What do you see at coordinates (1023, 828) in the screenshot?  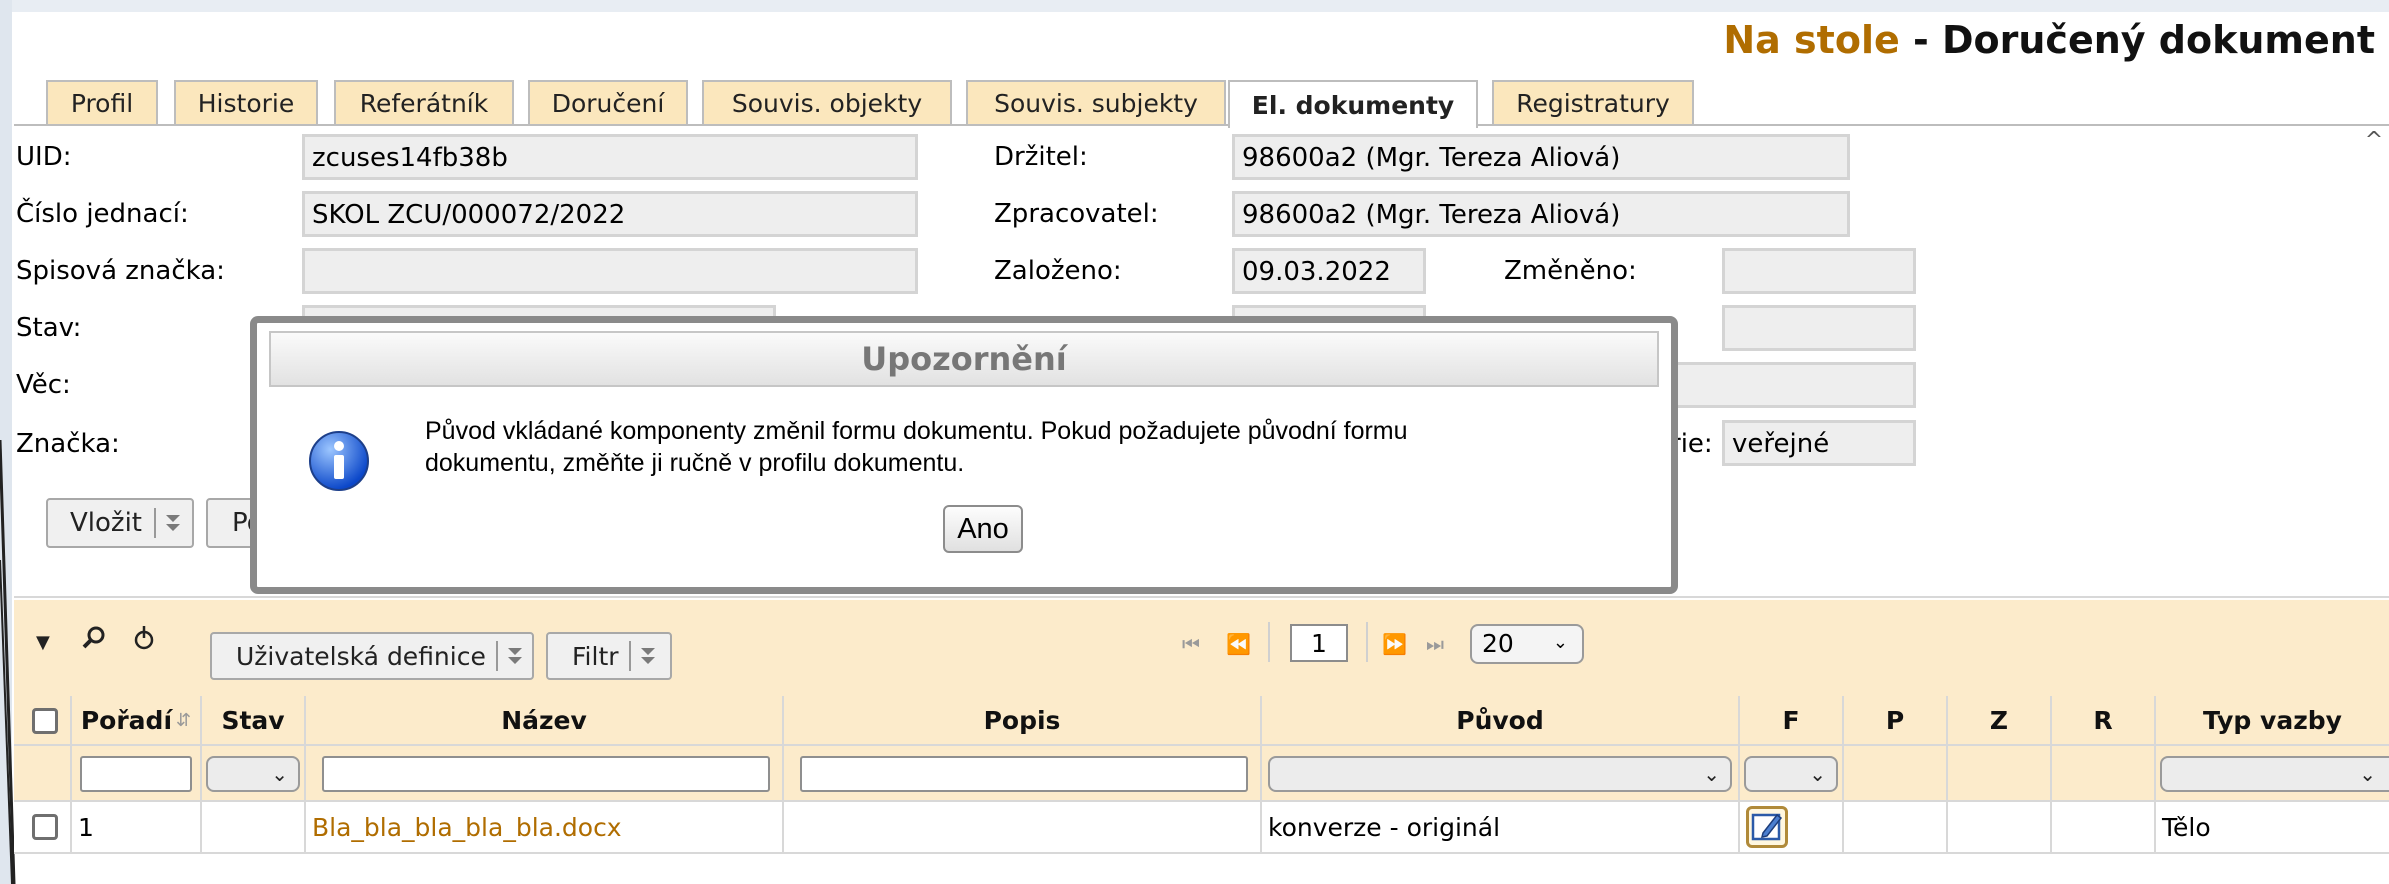 I see `cell-popis` at bounding box center [1023, 828].